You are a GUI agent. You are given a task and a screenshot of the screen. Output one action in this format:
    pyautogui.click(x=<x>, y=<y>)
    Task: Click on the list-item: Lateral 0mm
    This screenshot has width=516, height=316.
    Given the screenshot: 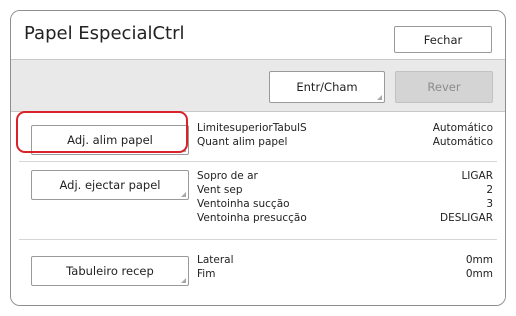 What is the action you would take?
    pyautogui.click(x=345, y=260)
    